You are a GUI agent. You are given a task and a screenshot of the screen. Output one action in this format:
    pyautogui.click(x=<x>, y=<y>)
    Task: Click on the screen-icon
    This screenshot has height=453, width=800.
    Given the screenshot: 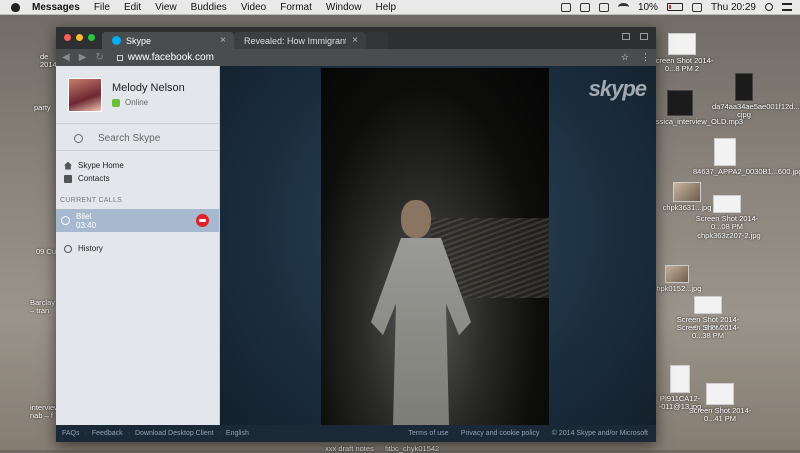 What is the action you would take?
    pyautogui.click(x=565, y=7)
    